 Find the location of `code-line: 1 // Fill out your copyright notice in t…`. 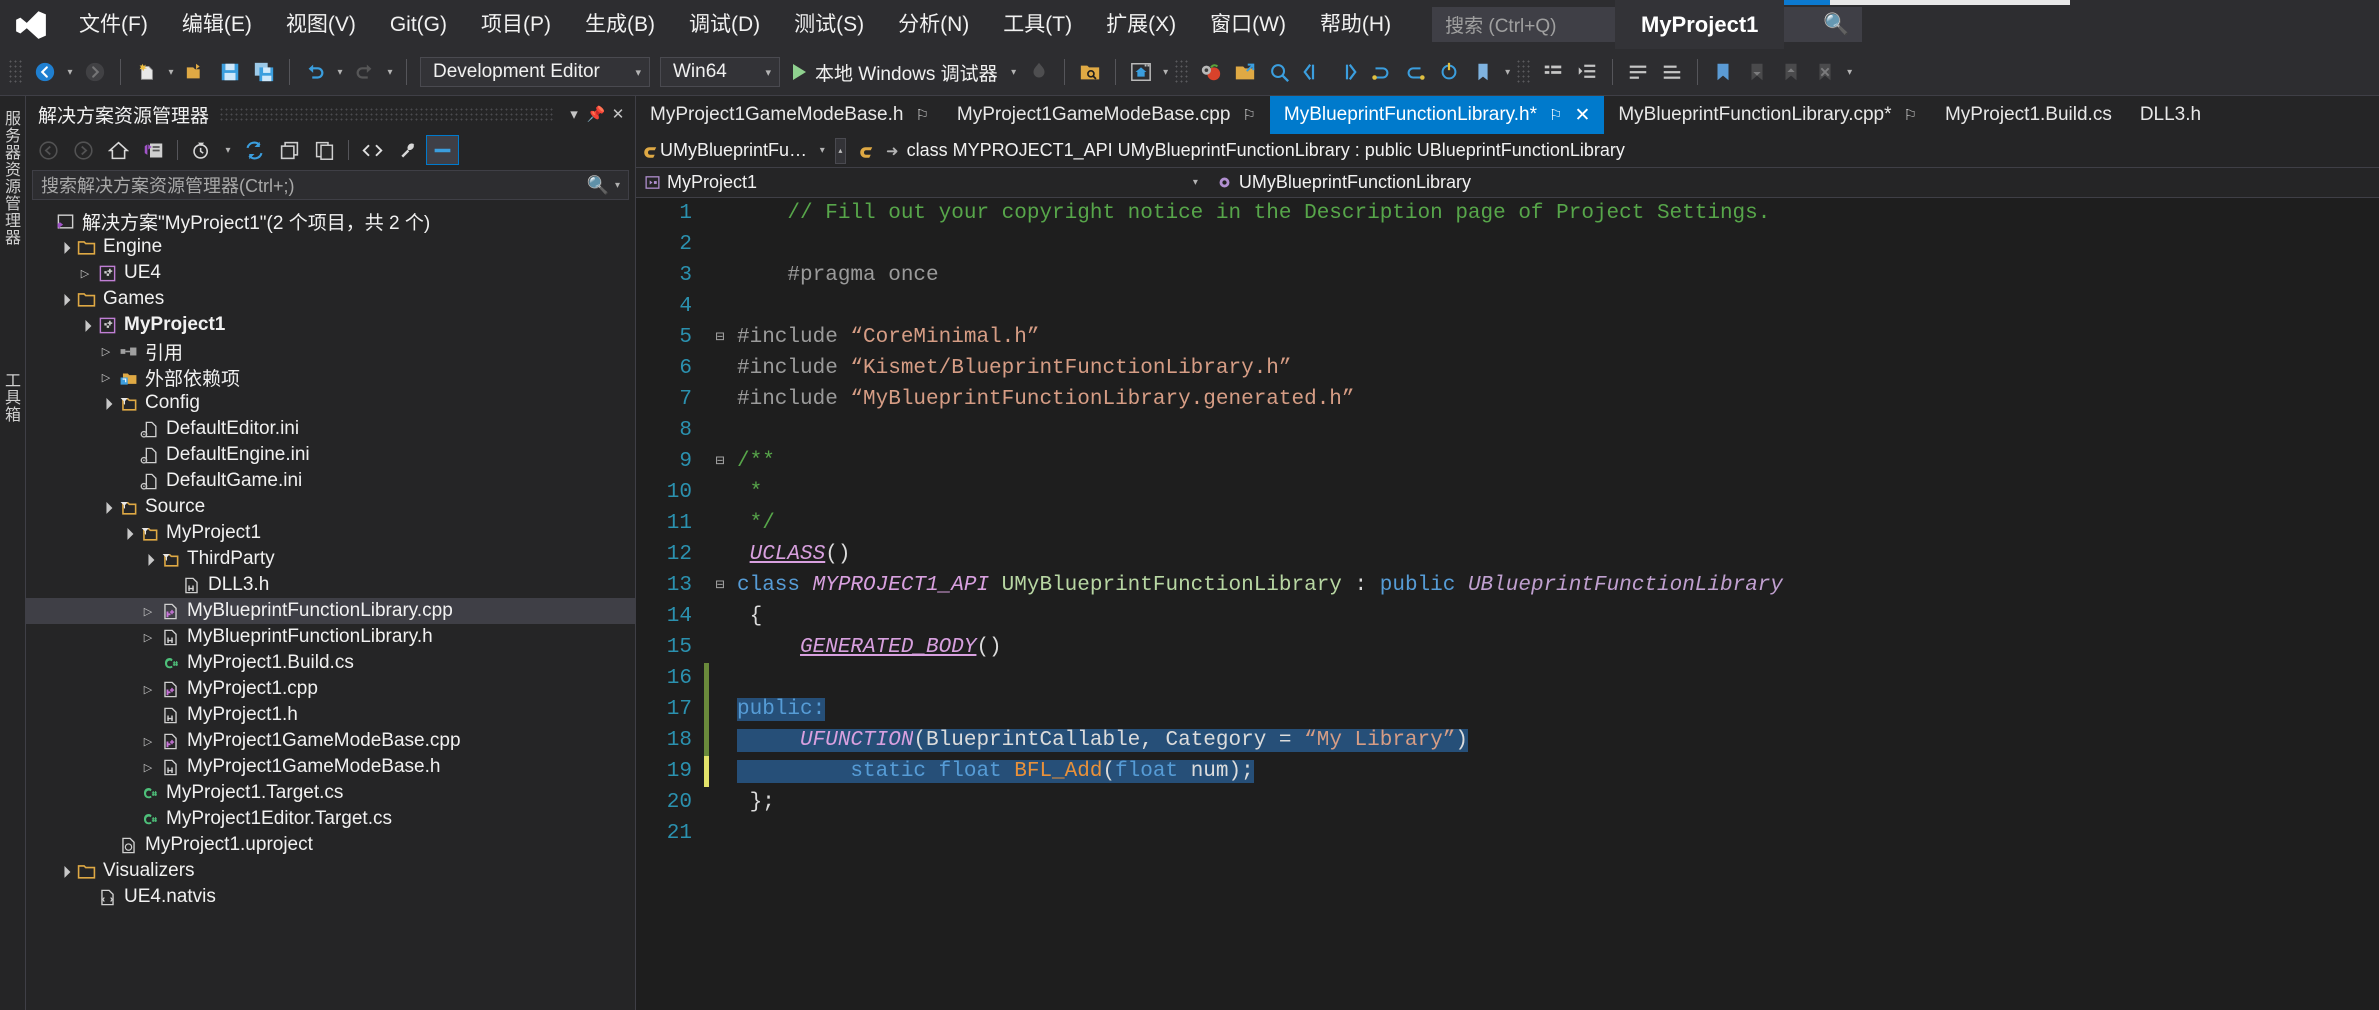

code-line: 1 // Fill out your copyright notice in t… is located at coordinates (1507, 213).